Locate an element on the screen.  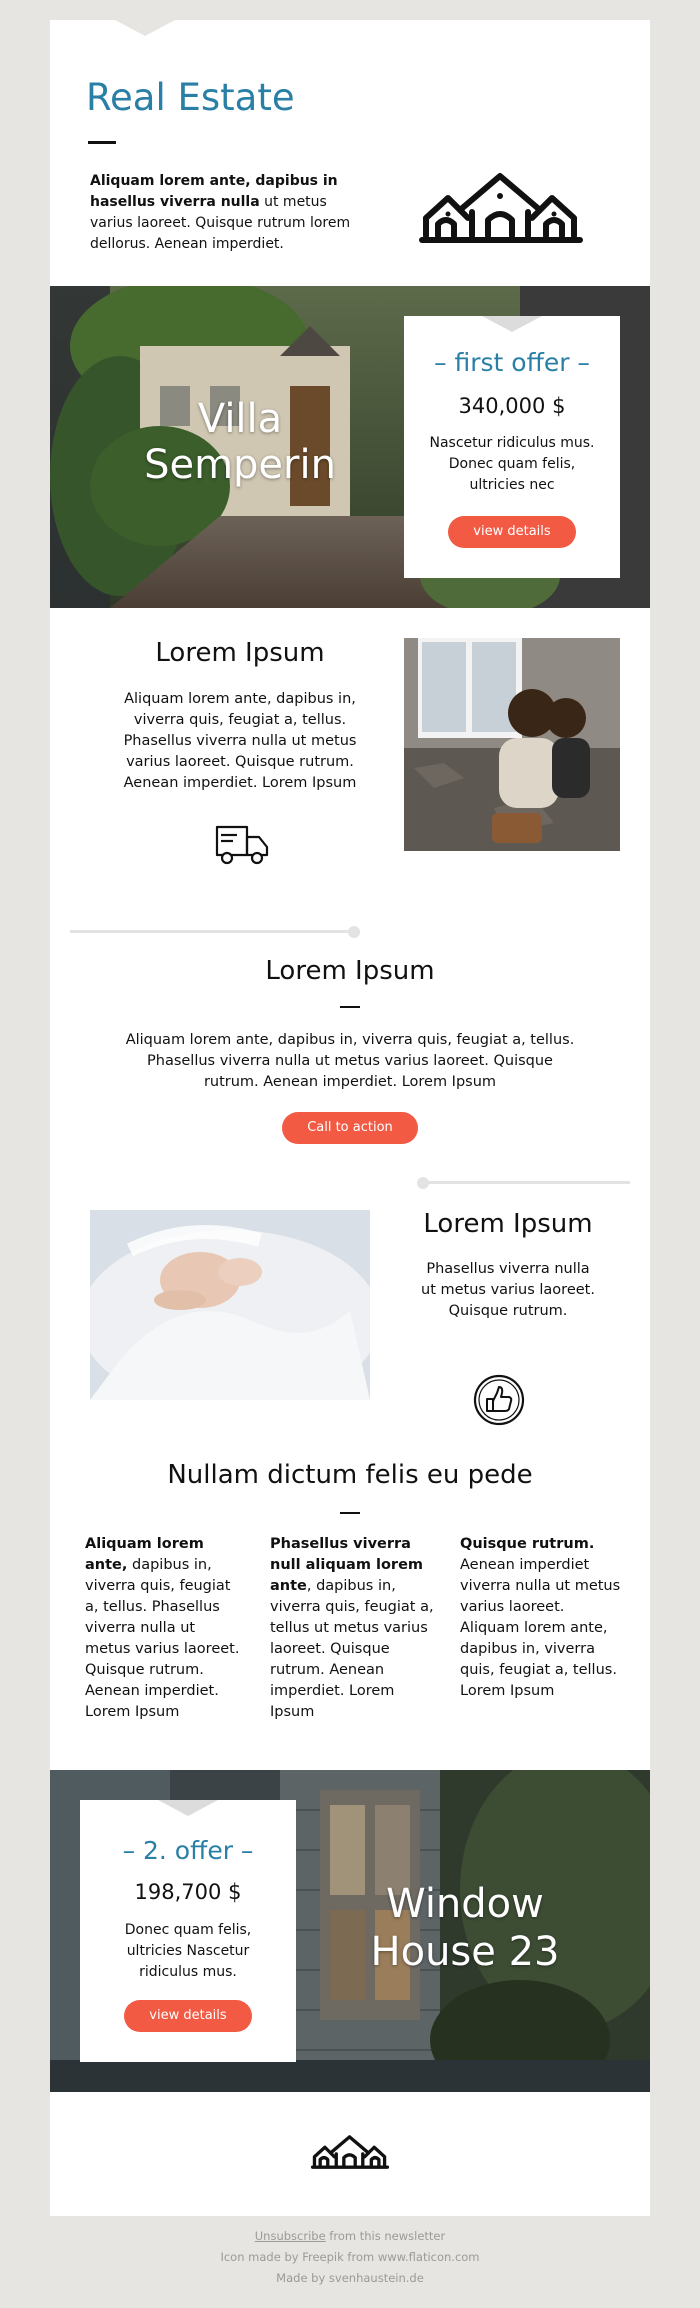
section1-heading: Lorem Ipsum is located at coordinates (240, 653).